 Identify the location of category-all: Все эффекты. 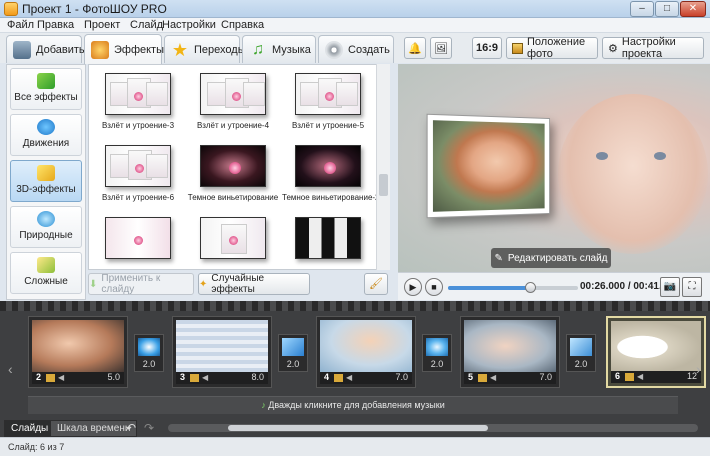
(46, 89).